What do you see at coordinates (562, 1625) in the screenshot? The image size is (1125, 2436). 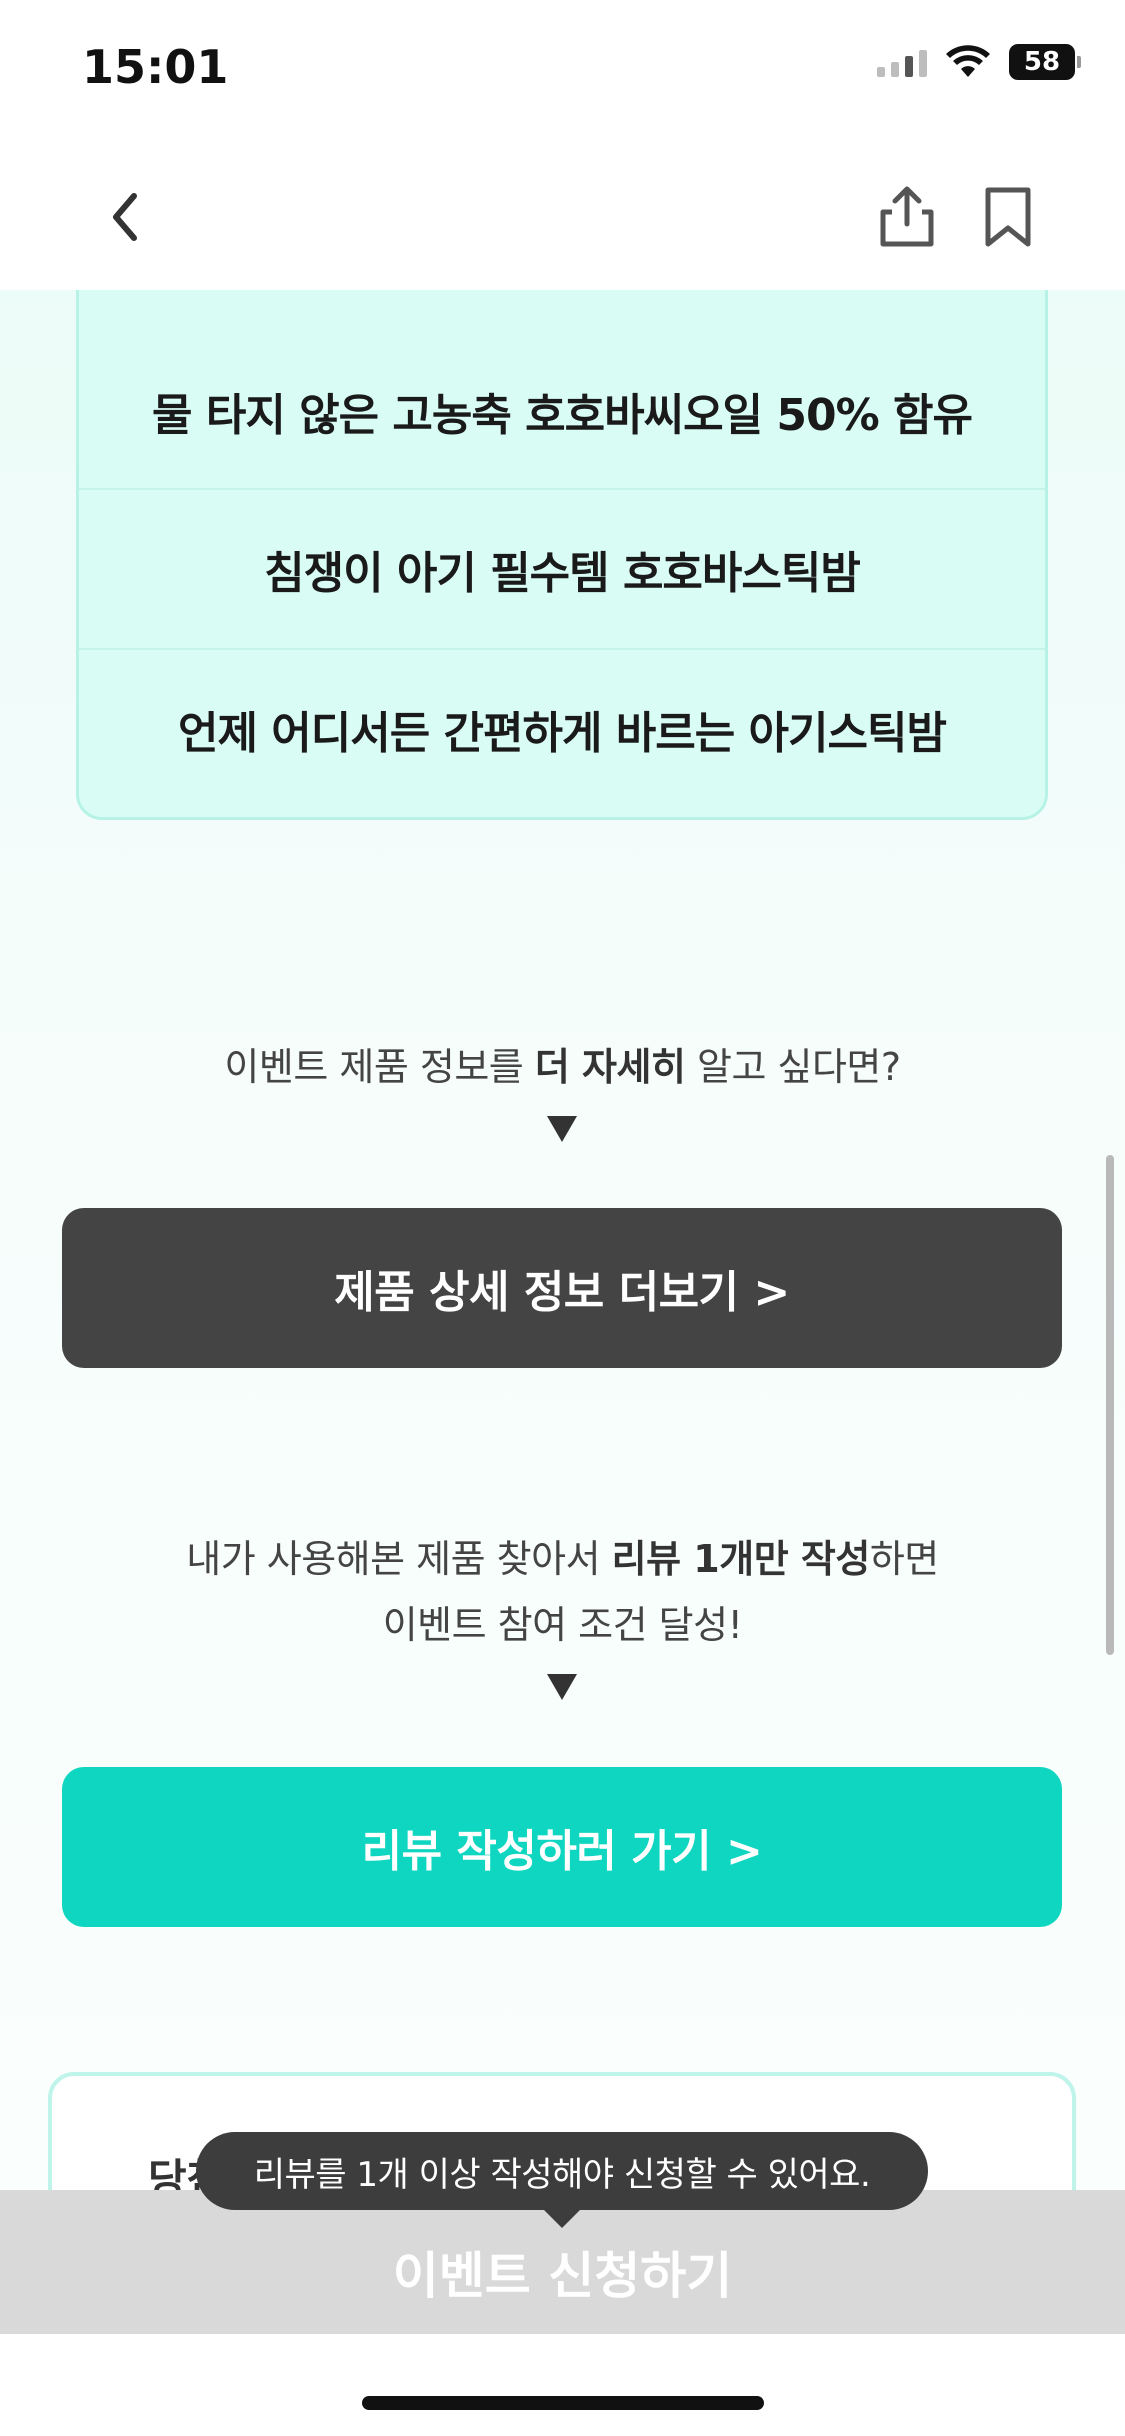 I see `review-info-line2: 이벤트 참여 조건 달성!` at bounding box center [562, 1625].